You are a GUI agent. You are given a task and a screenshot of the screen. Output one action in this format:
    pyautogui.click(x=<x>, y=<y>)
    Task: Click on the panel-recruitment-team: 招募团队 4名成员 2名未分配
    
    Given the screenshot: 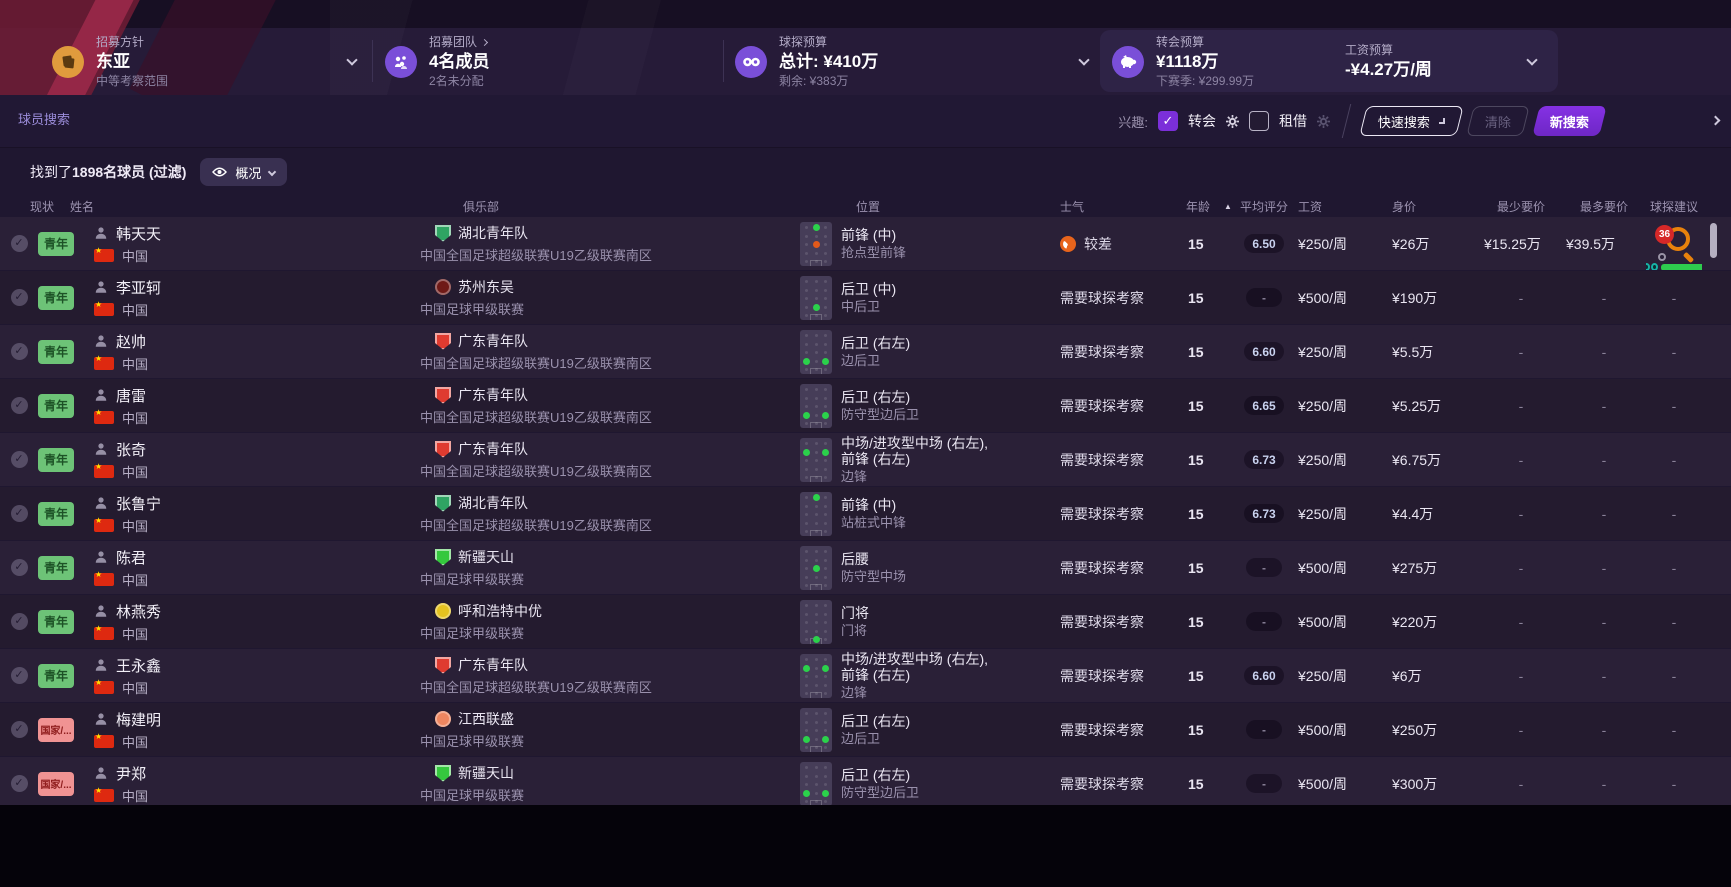 What is the action you would take?
    pyautogui.click(x=437, y=62)
    